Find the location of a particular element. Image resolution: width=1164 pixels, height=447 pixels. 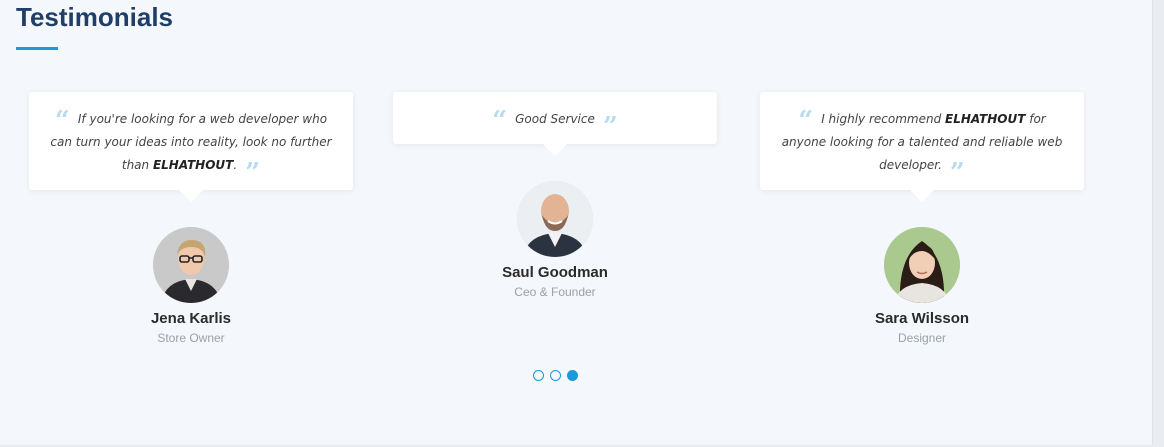

scrollbar-track is located at coordinates (1158, 223).